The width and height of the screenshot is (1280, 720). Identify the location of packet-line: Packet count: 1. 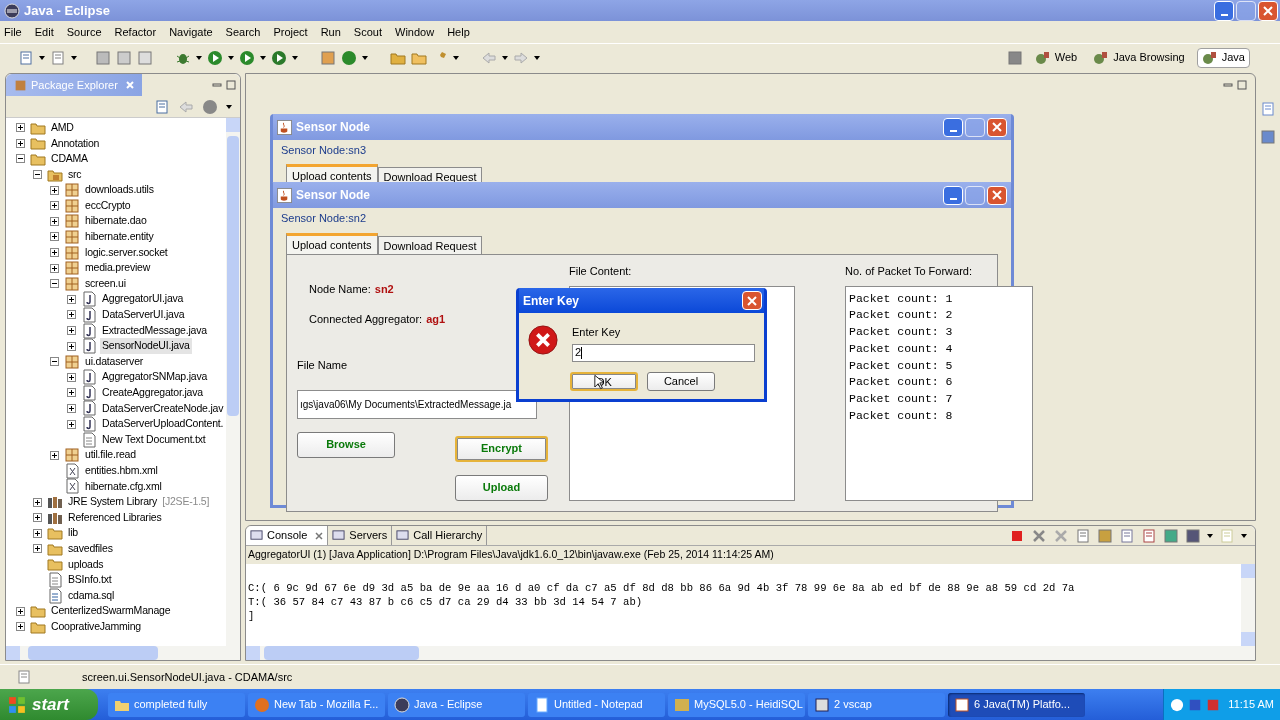
(901, 298).